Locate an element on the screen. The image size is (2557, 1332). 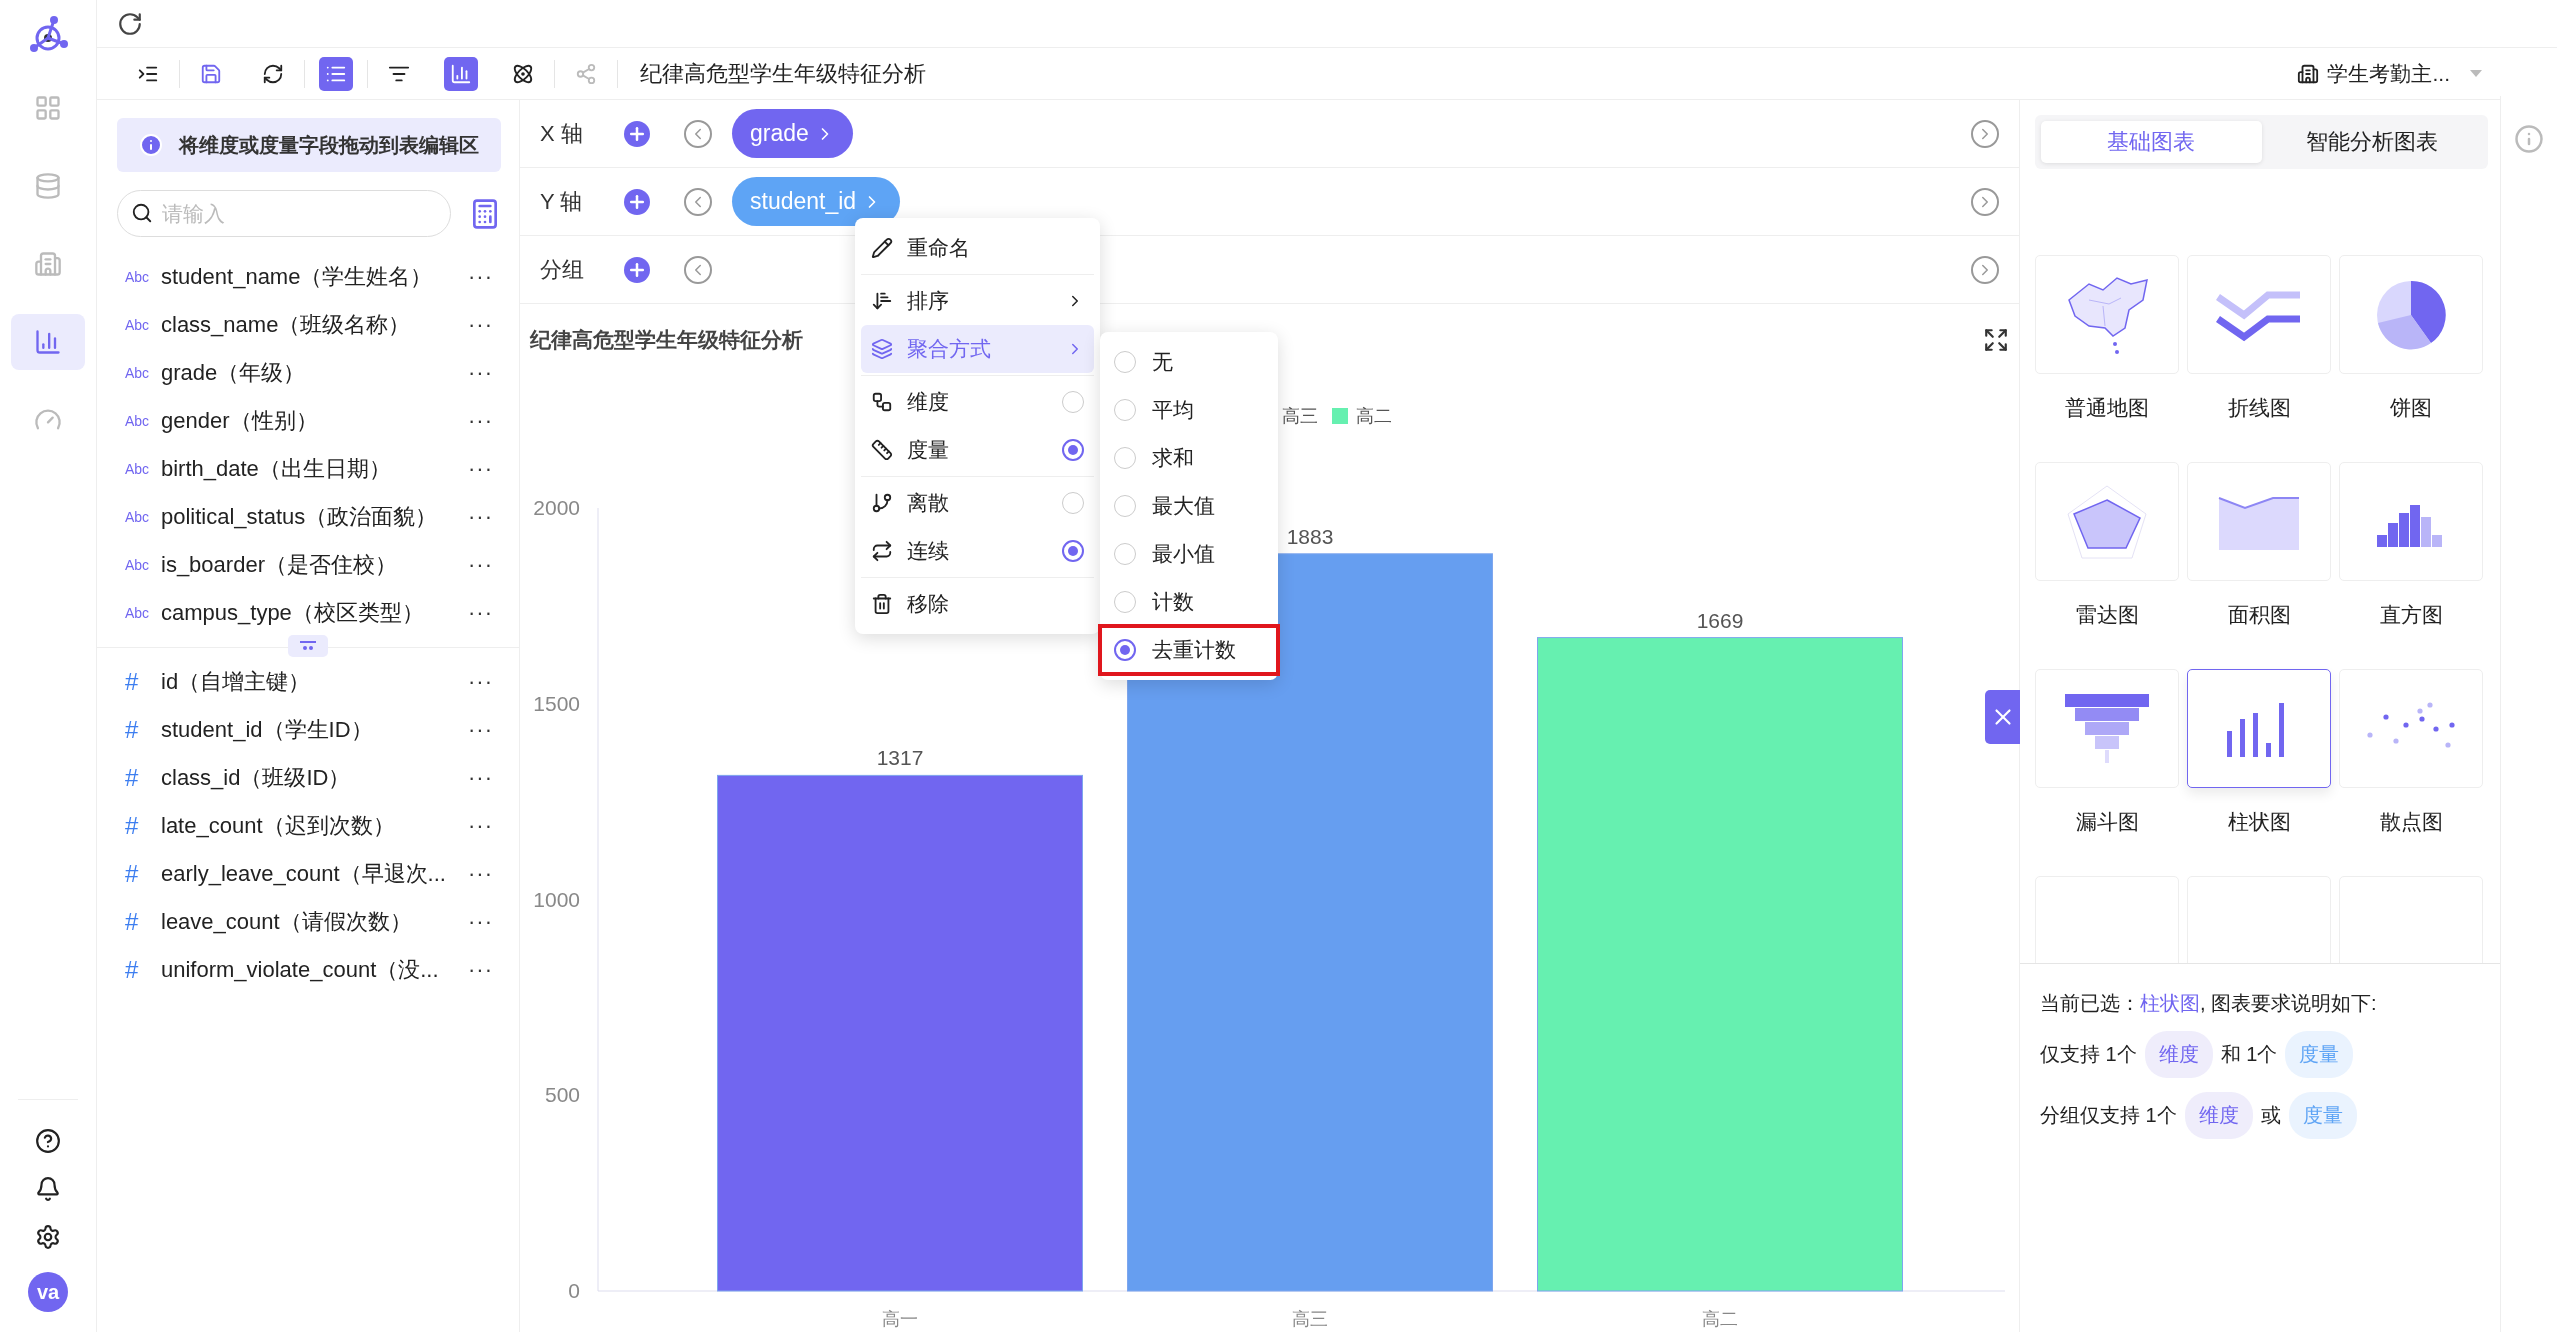
submenu-option: 最大值 is located at coordinates (1189, 506).